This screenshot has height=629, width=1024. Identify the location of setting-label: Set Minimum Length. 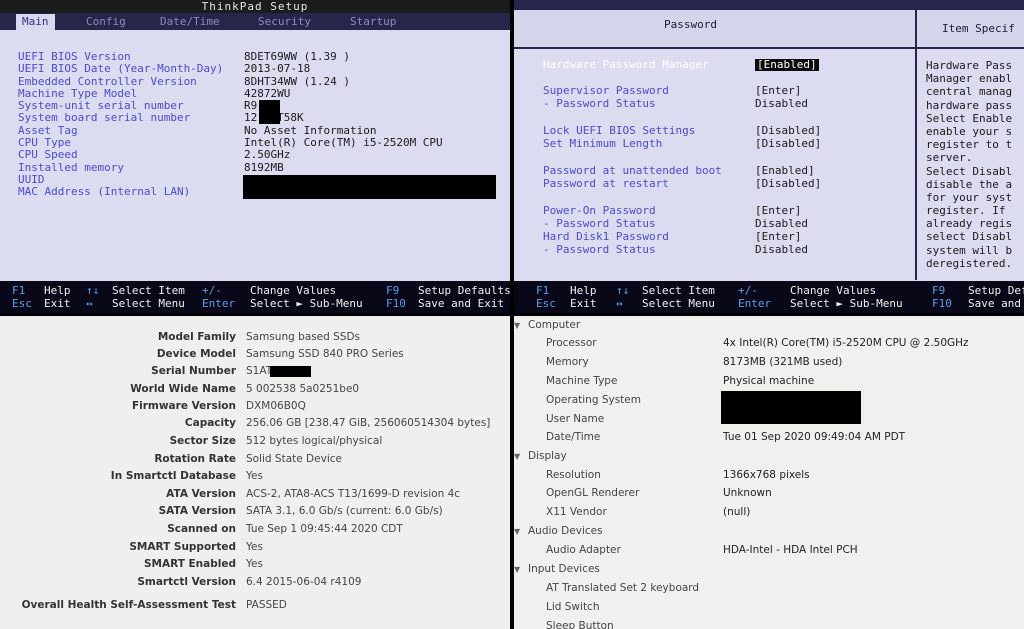
(603, 143).